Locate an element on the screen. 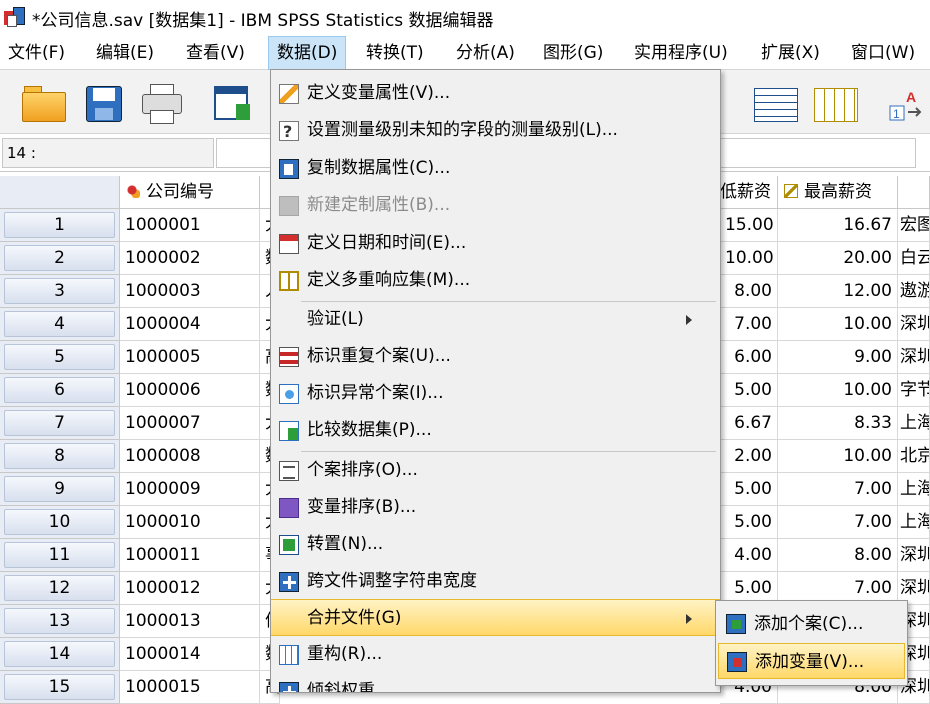 The width and height of the screenshot is (930, 704). menu-data: 数据(D) is located at coordinates (307, 53).